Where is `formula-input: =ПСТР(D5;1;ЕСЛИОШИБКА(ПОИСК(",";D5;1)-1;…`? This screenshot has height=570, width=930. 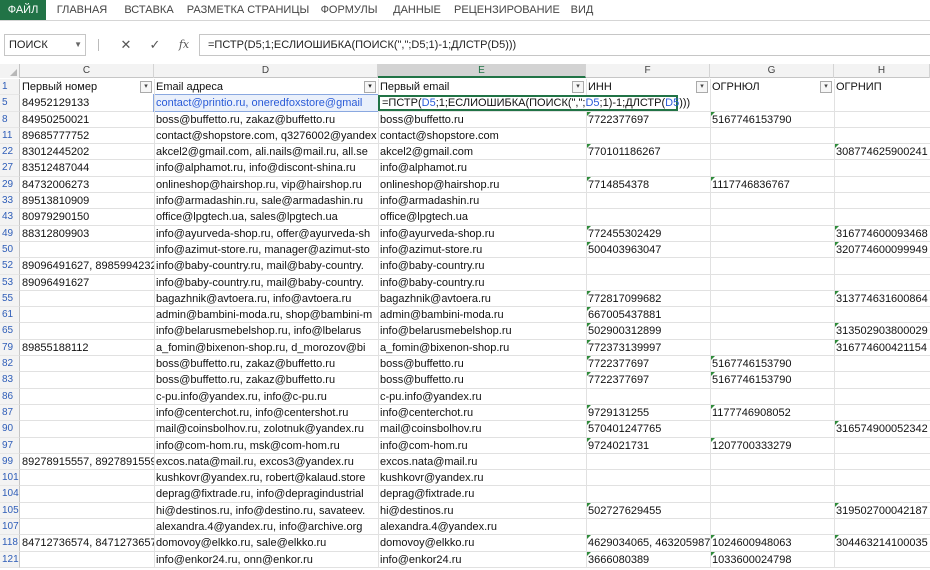 formula-input: =ПСТР(D5;1;ЕСЛИОШИБКА(ПОИСК(",";D5;1)-1;… is located at coordinates (564, 45).